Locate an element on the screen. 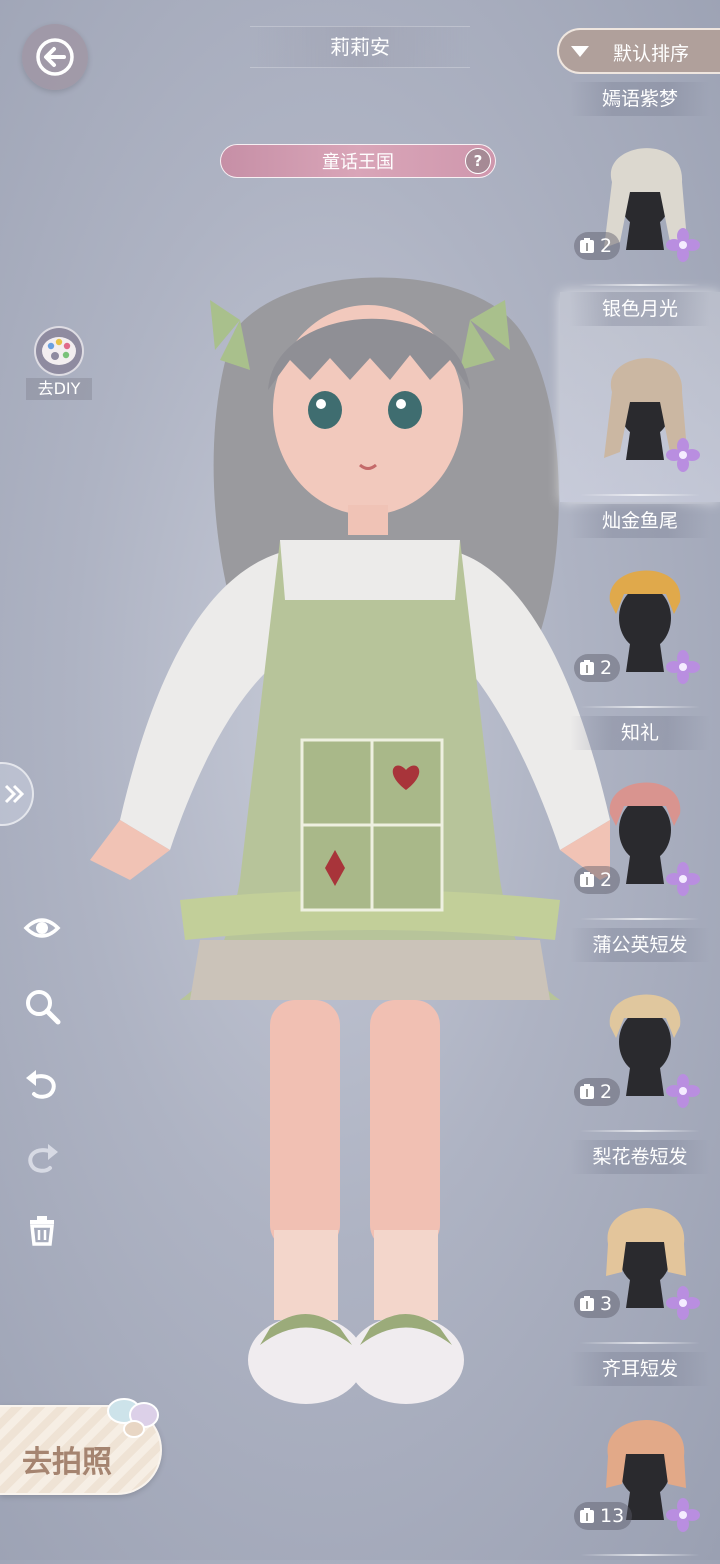  zoom-icon is located at coordinates (43, 1007).